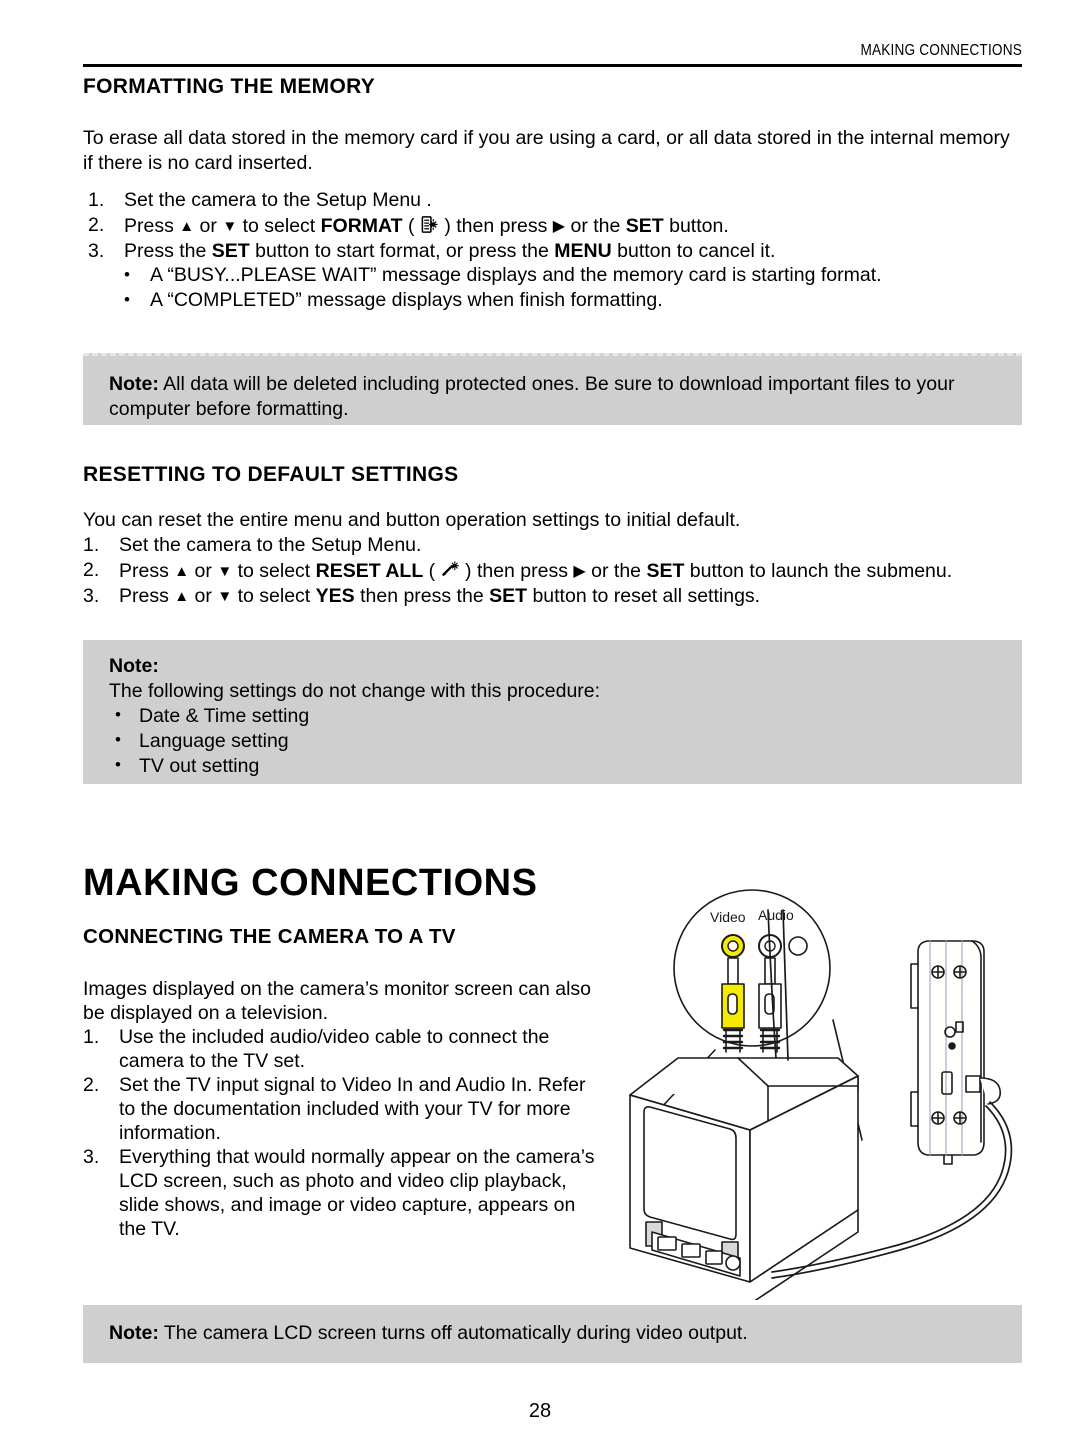  I want to click on bullet-item: • Date & Time setting, so click(552, 716).